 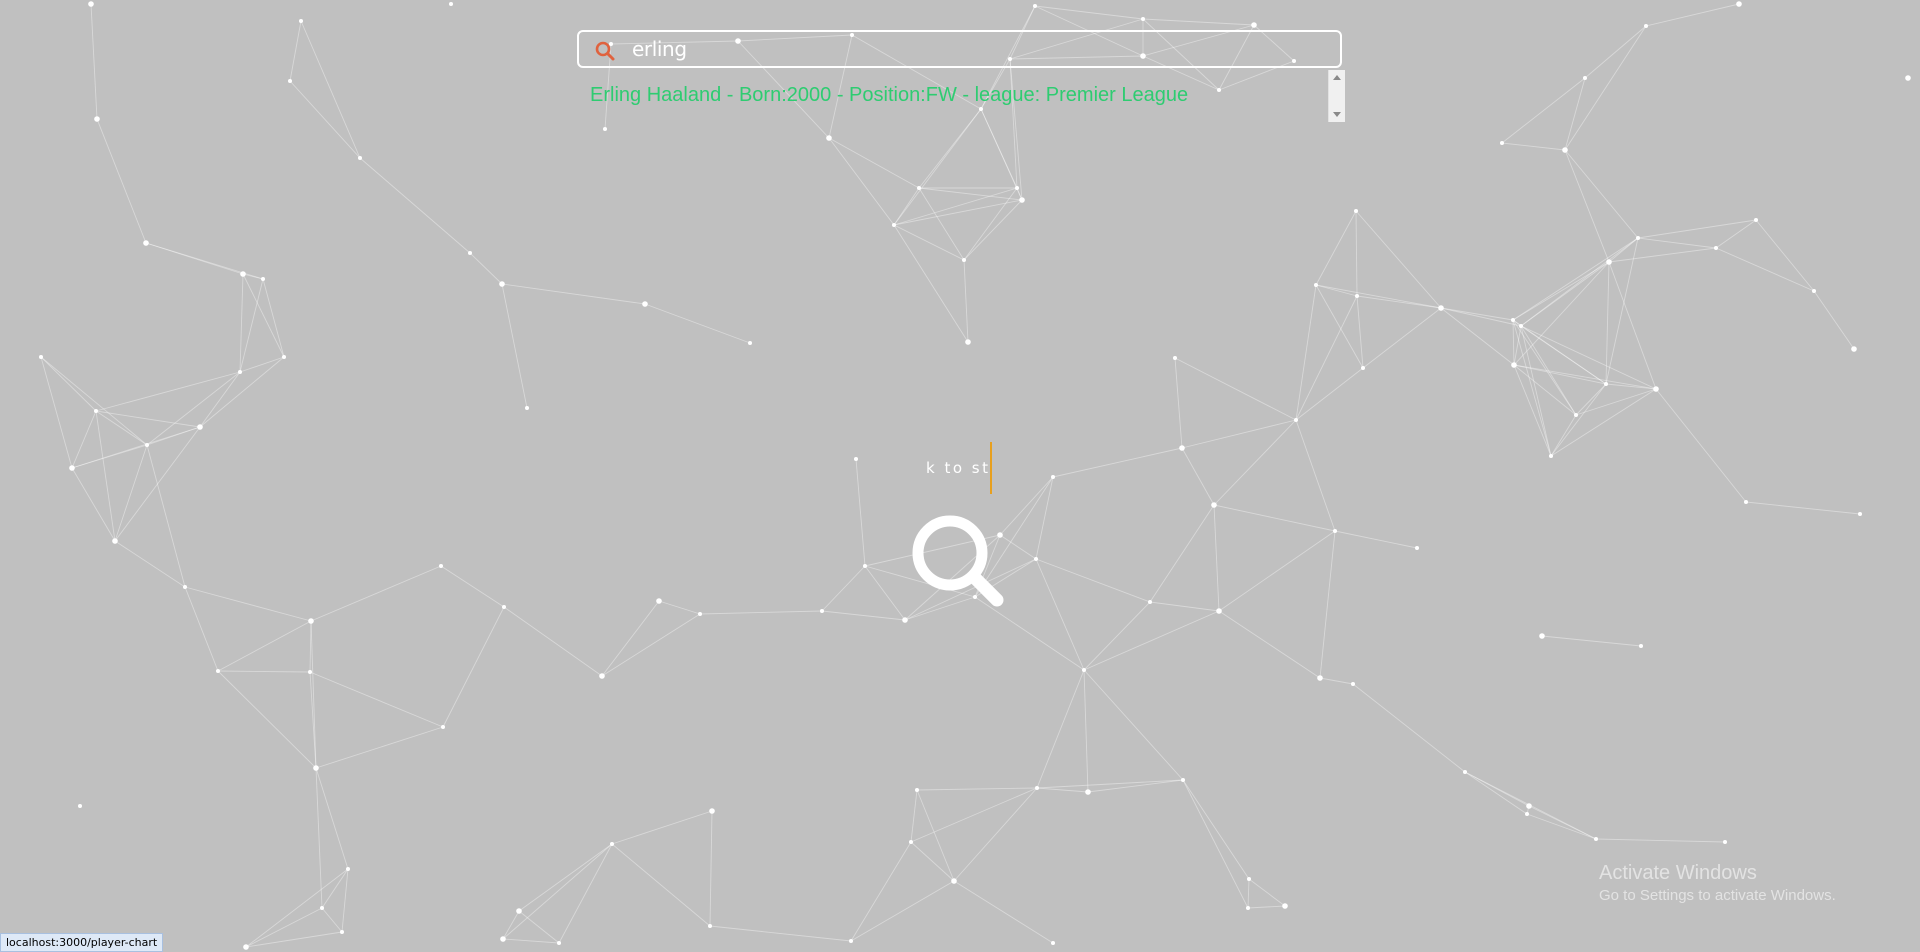 What do you see at coordinates (959, 562) in the screenshot?
I see `magnifier-icon` at bounding box center [959, 562].